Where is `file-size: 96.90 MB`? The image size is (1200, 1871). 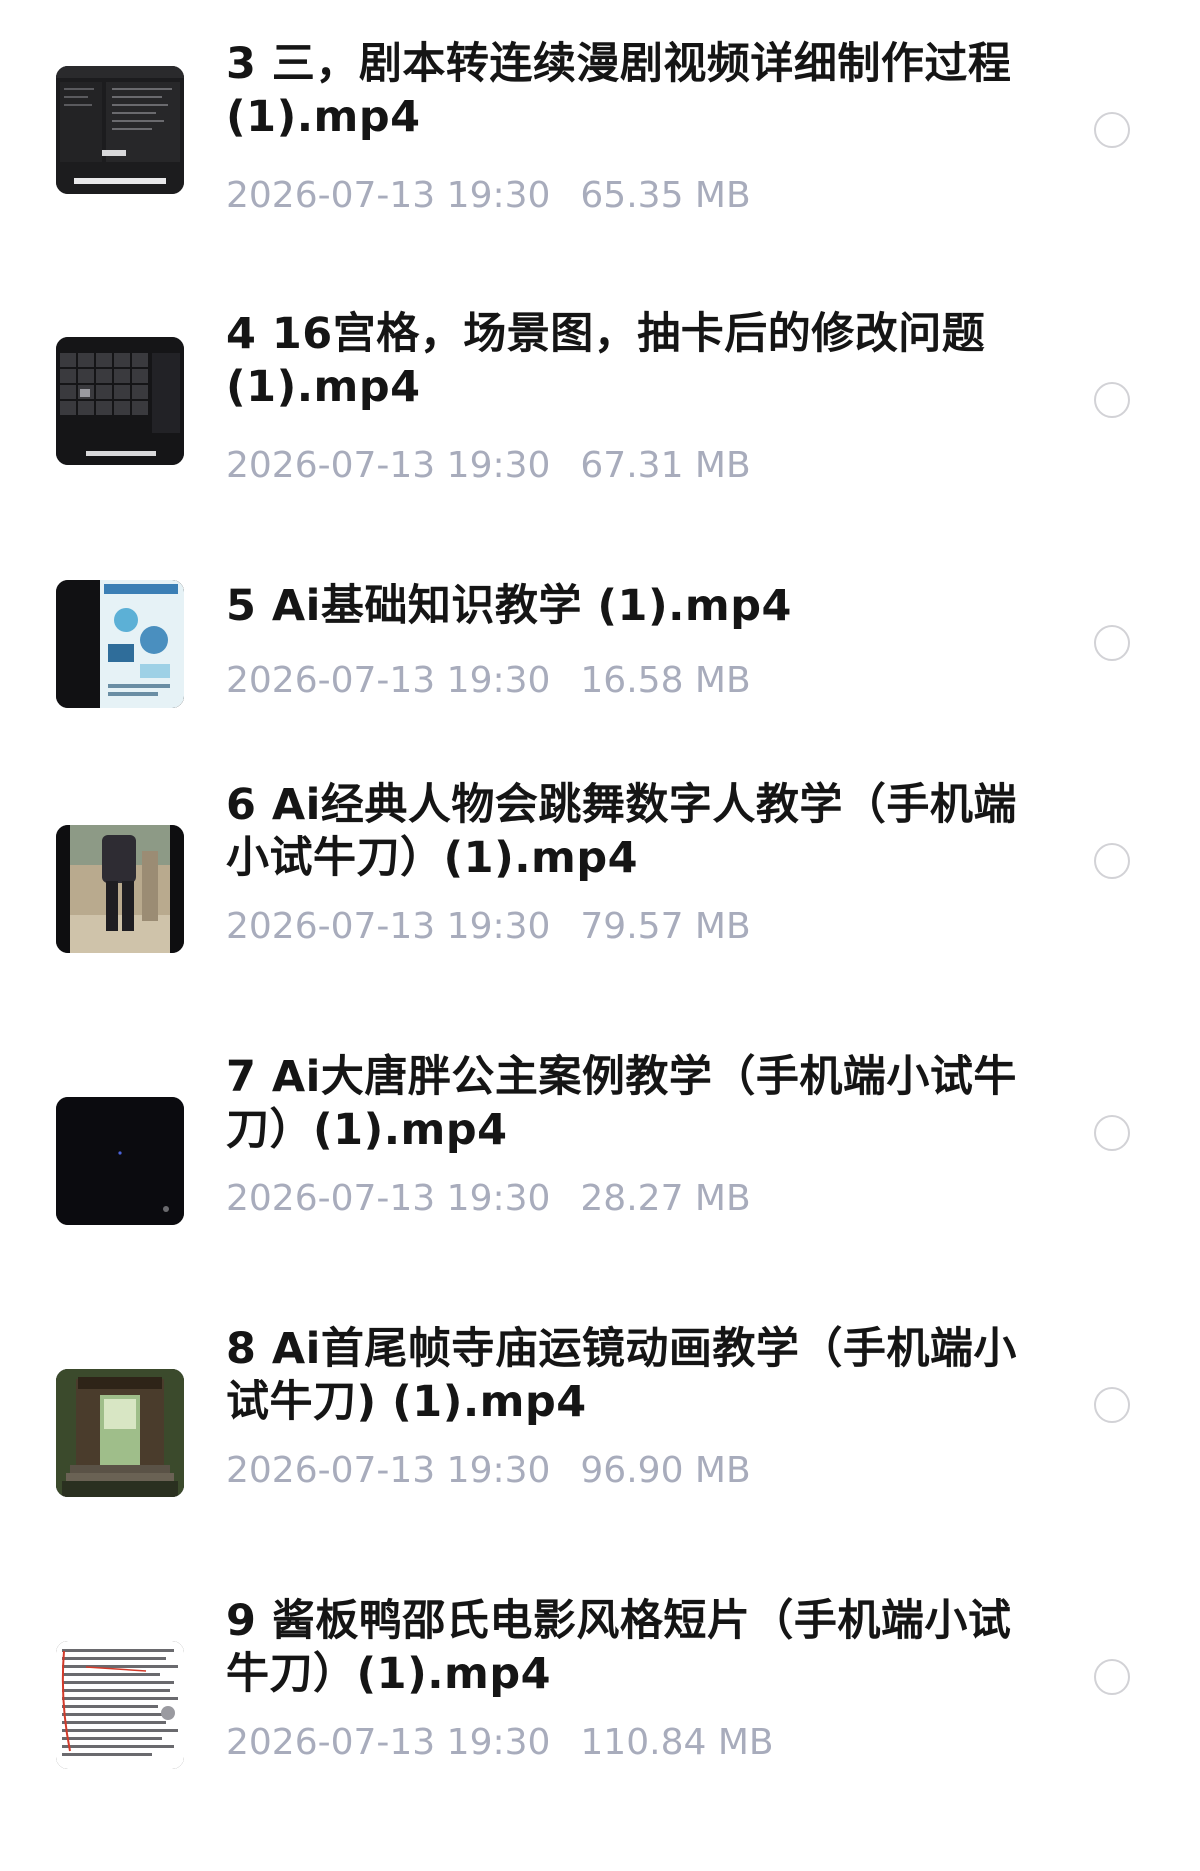 file-size: 96.90 MB is located at coordinates (665, 1470).